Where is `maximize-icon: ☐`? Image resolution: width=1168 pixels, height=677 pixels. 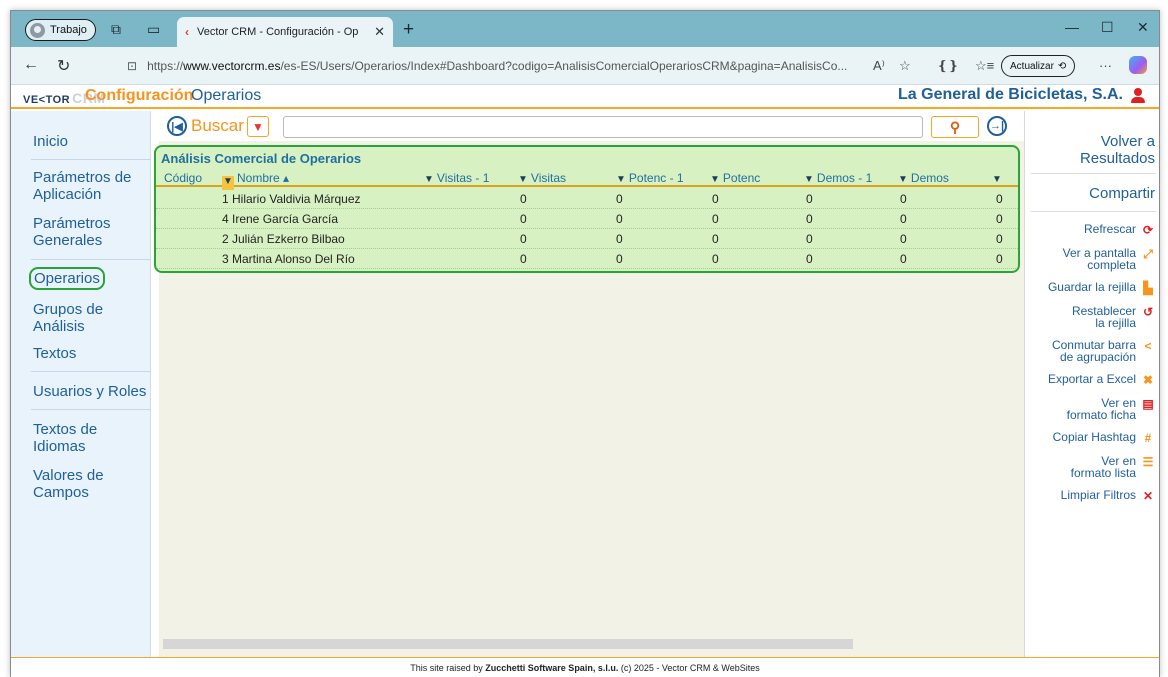 maximize-icon: ☐ is located at coordinates (1107, 27).